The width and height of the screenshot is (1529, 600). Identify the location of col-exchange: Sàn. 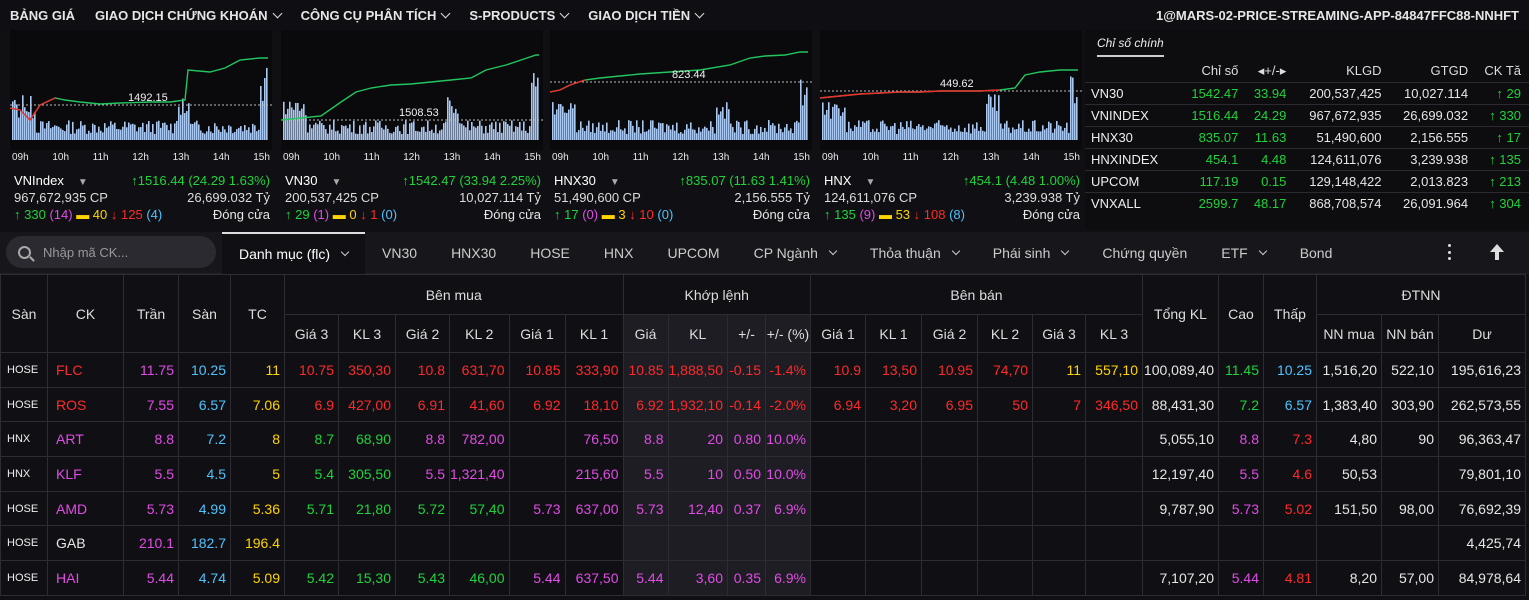
(24, 313).